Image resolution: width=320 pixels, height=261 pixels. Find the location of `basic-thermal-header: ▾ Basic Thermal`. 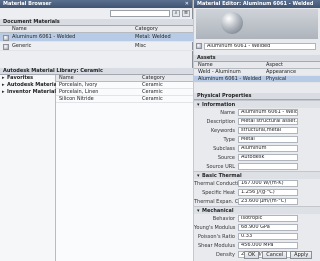

basic-thermal-header: ▾ Basic Thermal is located at coordinates (257, 175).